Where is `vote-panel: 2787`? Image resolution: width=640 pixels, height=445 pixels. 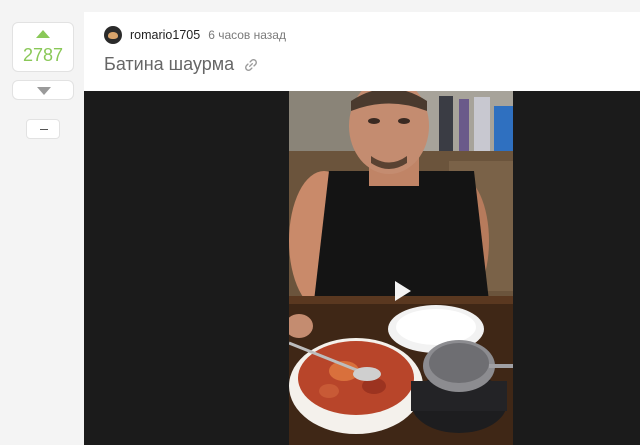
vote-panel: 2787 is located at coordinates (43, 61).